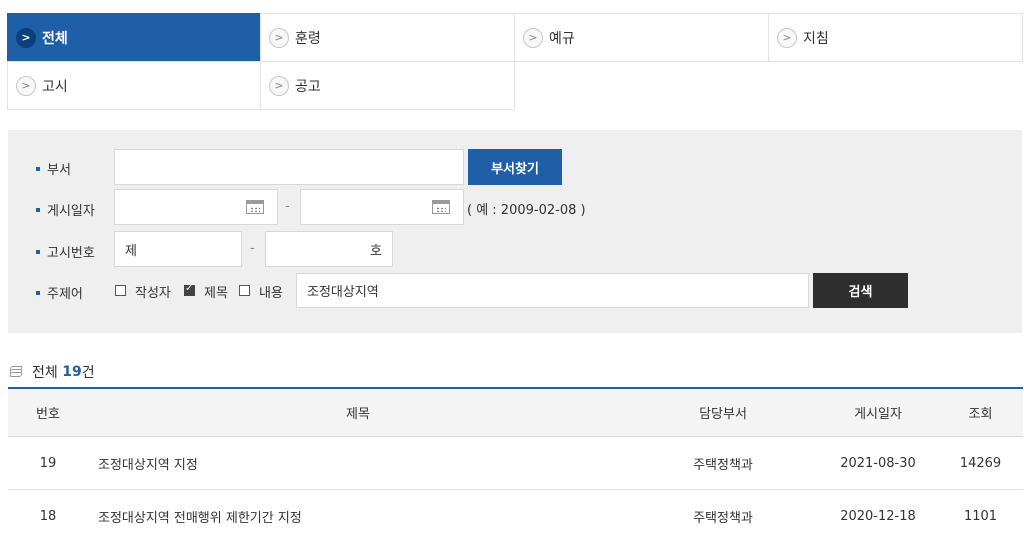 This screenshot has height=542, width=1024. I want to click on notice-number-label: 고시번호, so click(65, 251).